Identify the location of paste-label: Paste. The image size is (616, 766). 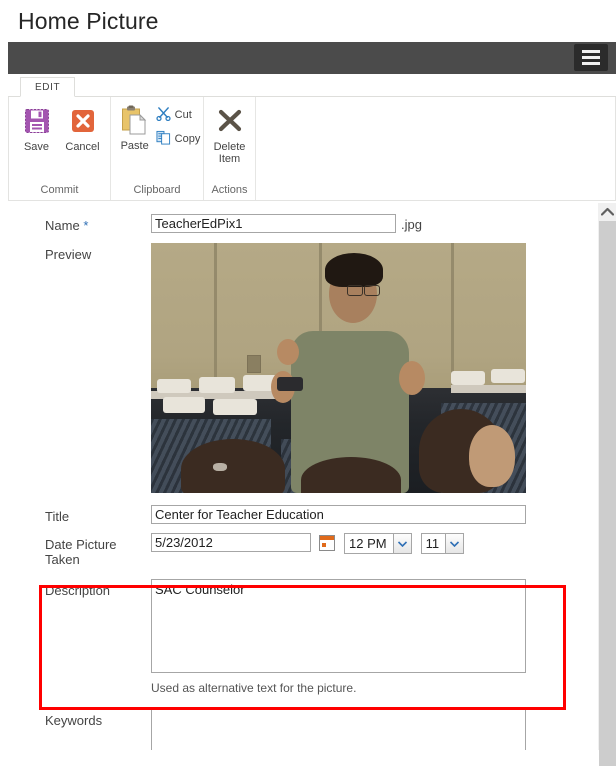
(134, 146).